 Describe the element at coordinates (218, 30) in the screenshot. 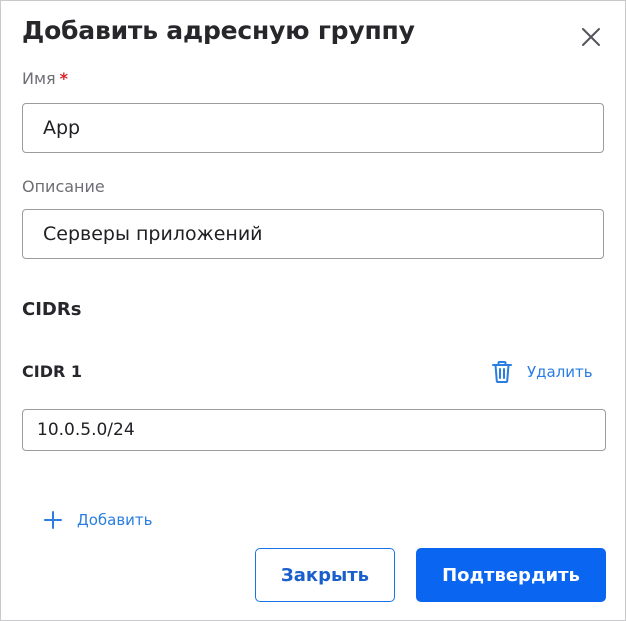

I see `dialog-title: Добавить адресную группу` at that location.